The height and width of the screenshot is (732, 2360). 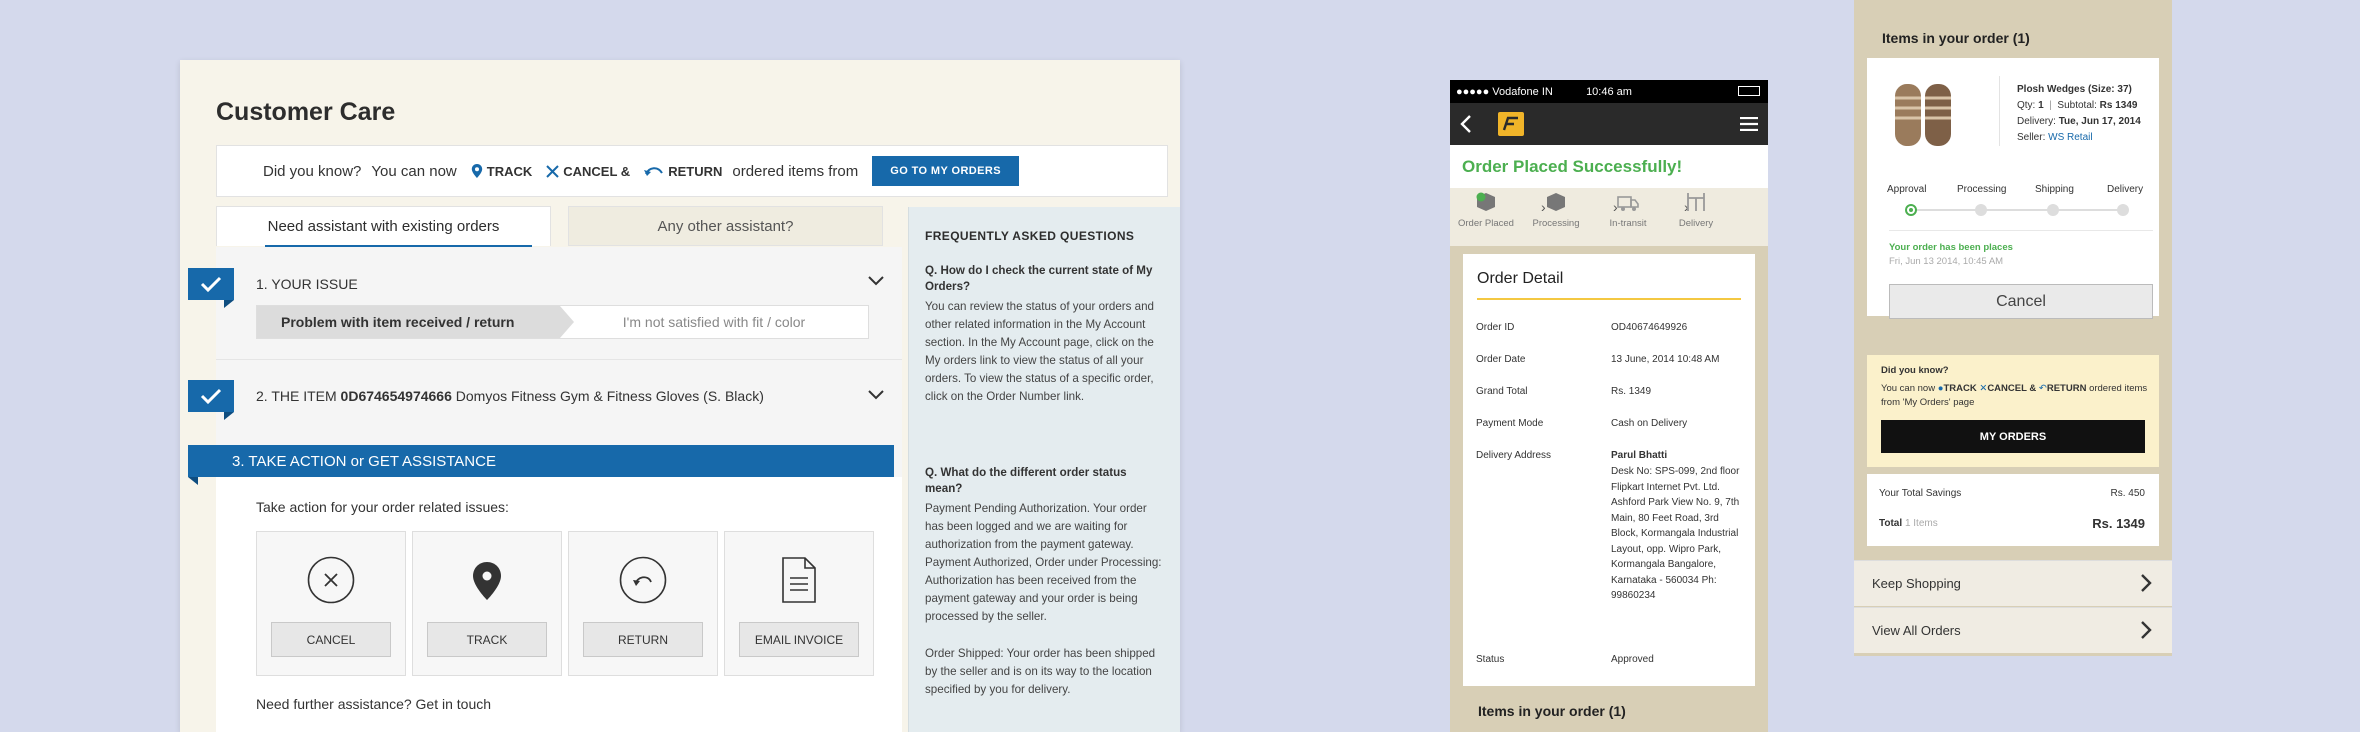 I want to click on step-order-placed: Order Placed, so click(x=1486, y=209).